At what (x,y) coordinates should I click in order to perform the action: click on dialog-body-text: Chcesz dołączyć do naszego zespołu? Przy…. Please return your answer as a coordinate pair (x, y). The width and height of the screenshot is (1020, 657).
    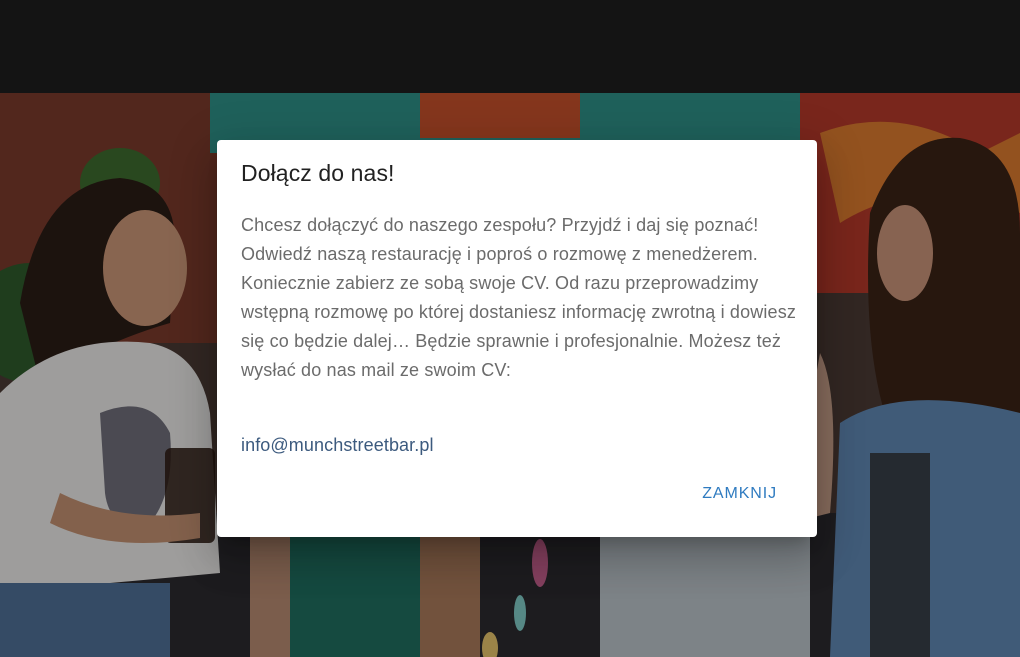
    Looking at the image, I should click on (518, 297).